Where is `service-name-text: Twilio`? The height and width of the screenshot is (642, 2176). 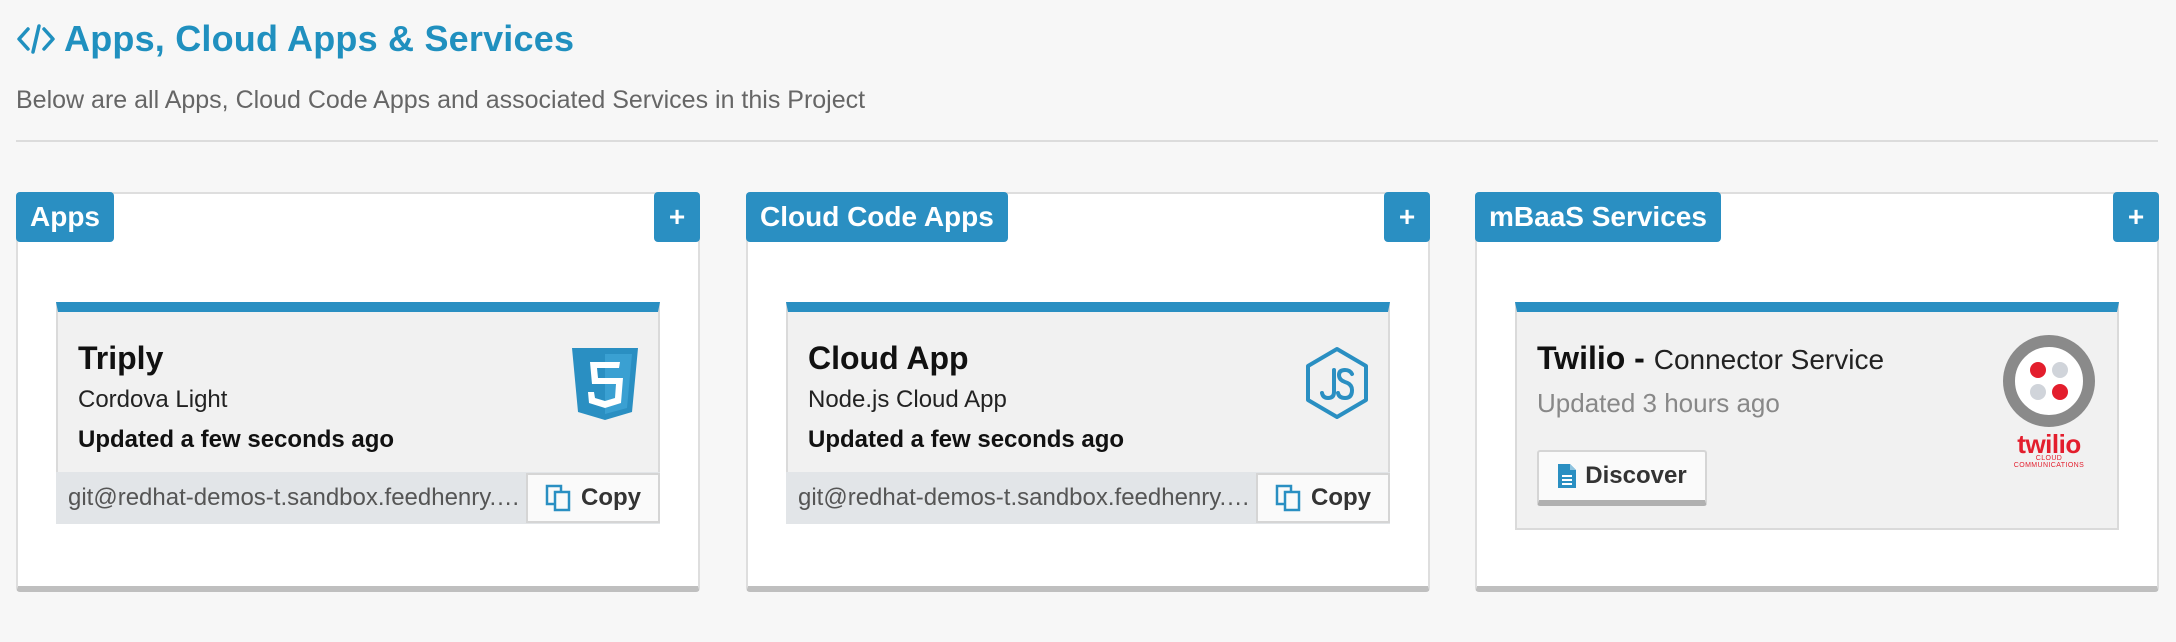 service-name-text: Twilio is located at coordinates (1581, 358).